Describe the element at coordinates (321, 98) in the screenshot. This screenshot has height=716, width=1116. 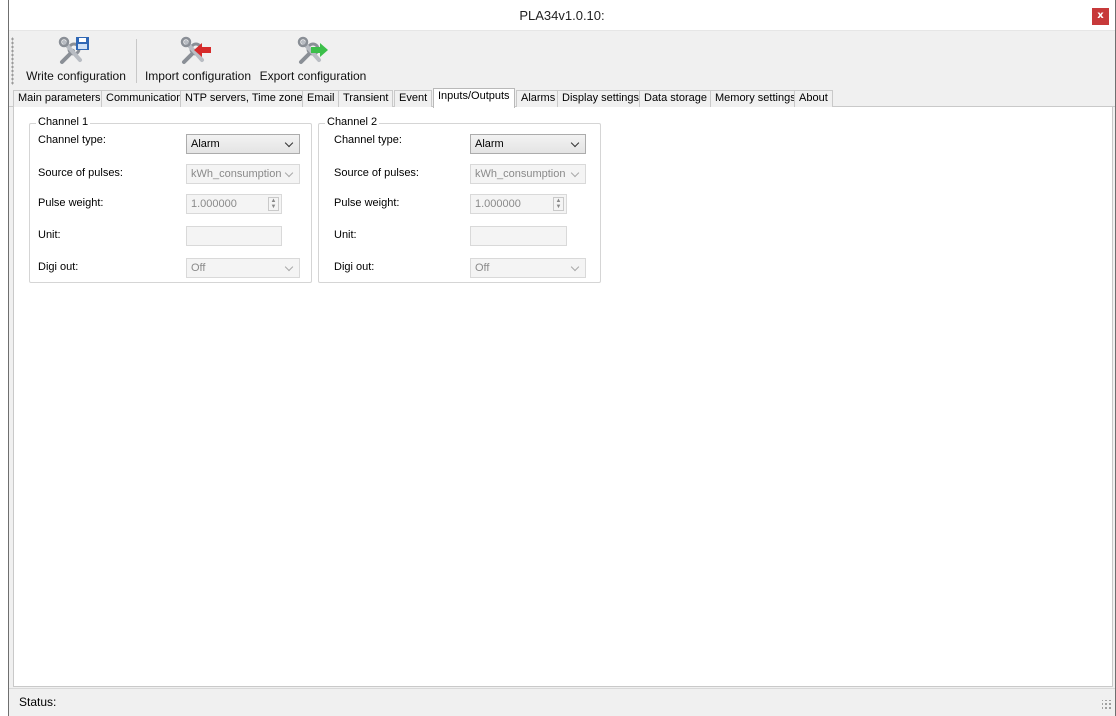
I see `tab-email: Email` at that location.